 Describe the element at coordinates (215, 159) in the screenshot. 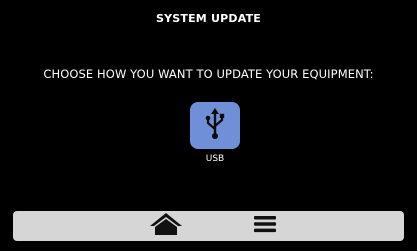

I see `usb-label: USB` at that location.